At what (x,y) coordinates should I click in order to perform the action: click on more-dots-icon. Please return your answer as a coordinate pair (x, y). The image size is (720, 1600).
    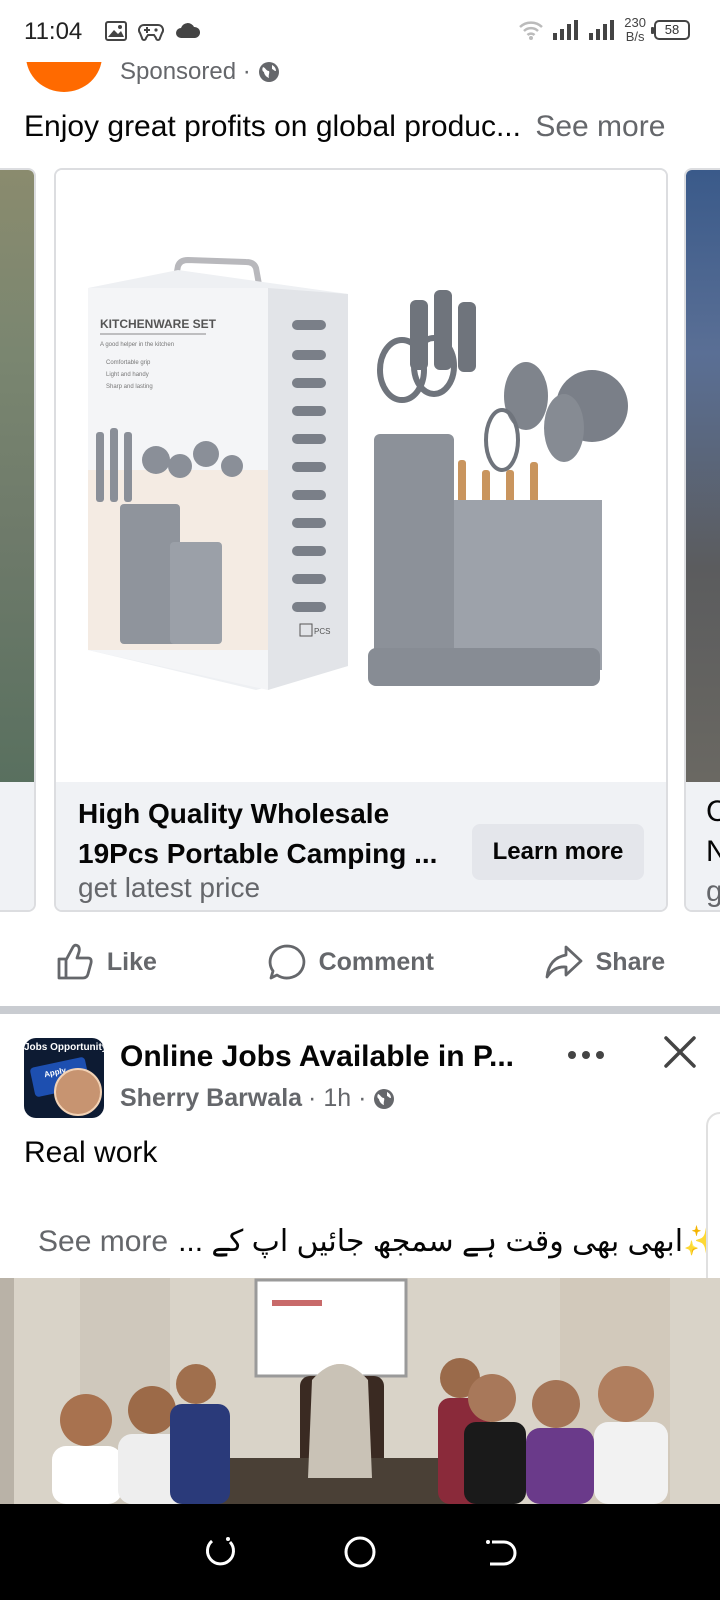
    Looking at the image, I should click on (586, 1055).